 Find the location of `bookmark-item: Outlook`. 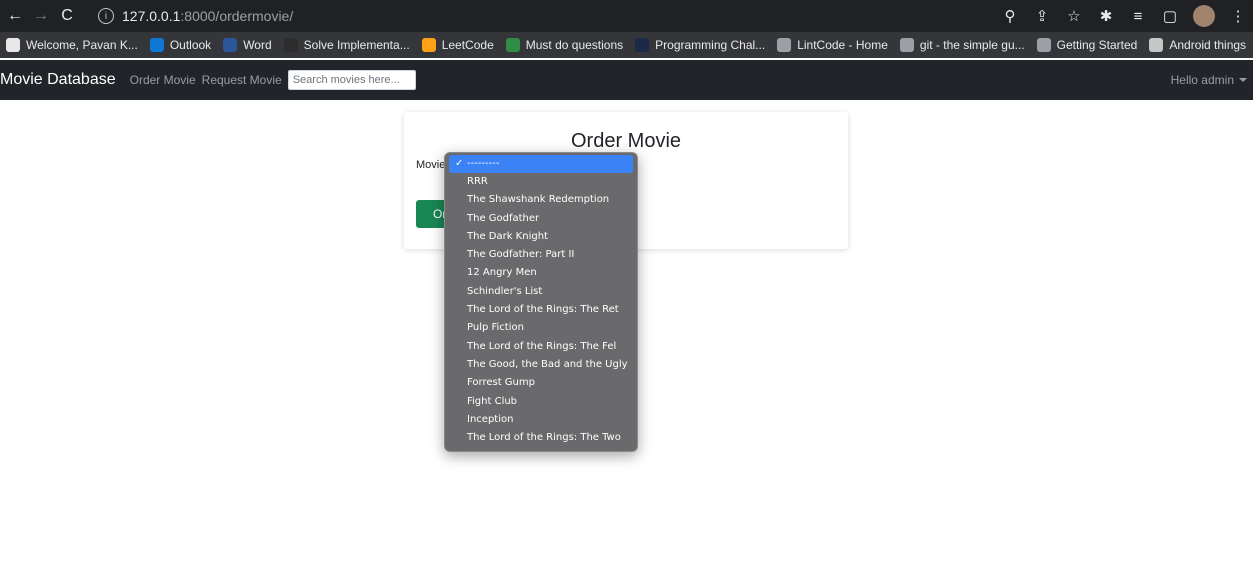

bookmark-item: Outlook is located at coordinates (180, 45).